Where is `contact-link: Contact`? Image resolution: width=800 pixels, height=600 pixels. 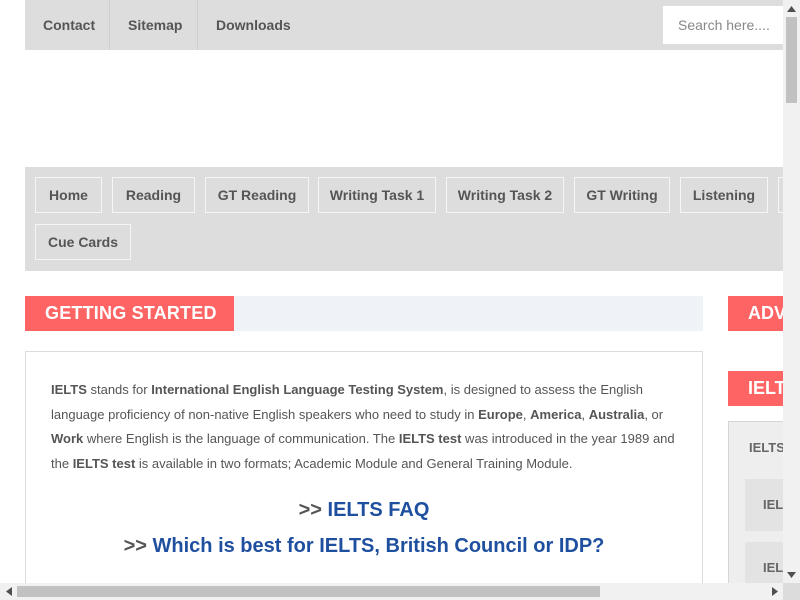
contact-link: Contact is located at coordinates (67, 25).